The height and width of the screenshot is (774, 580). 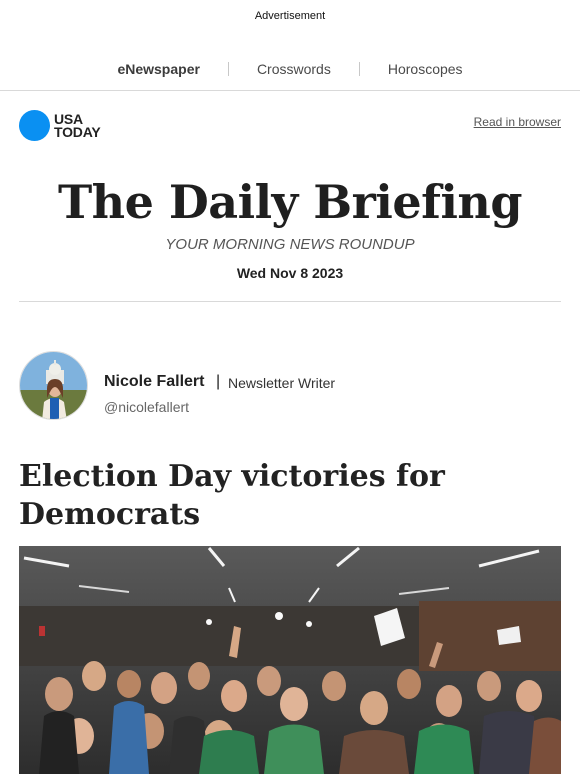 What do you see at coordinates (146, 407) in the screenshot?
I see `author-handle: @nicolefallert` at bounding box center [146, 407].